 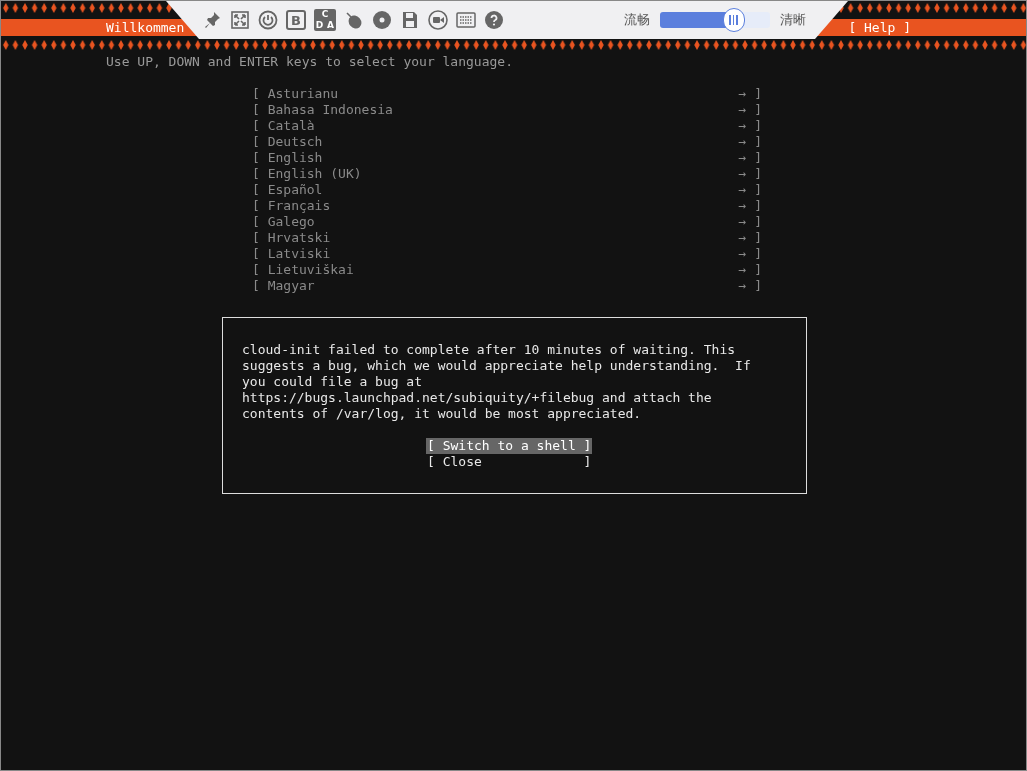 What do you see at coordinates (507, 238) in the screenshot?
I see `language-item: [ Hrvatski → ]` at bounding box center [507, 238].